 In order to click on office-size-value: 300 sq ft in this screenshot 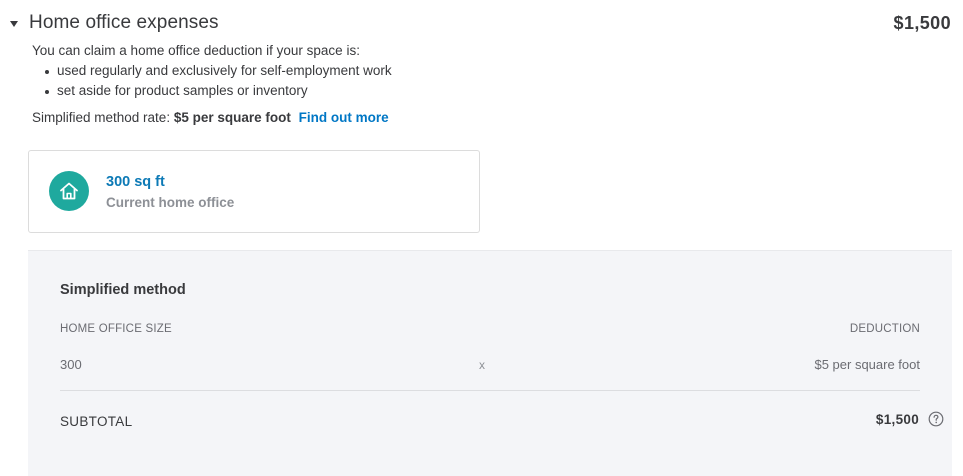, I will do `click(135, 182)`.